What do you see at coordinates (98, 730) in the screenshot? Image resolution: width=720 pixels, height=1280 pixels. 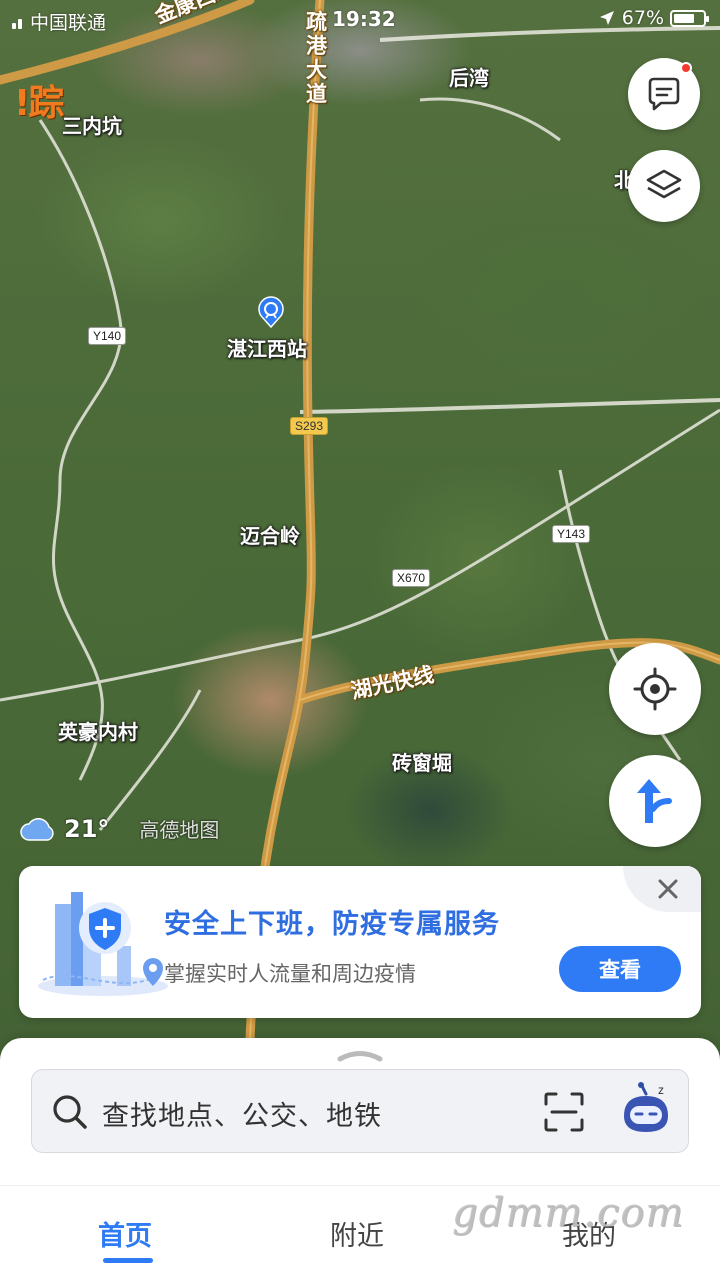 I see `place-label-yinghao: 英豪内村` at bounding box center [98, 730].